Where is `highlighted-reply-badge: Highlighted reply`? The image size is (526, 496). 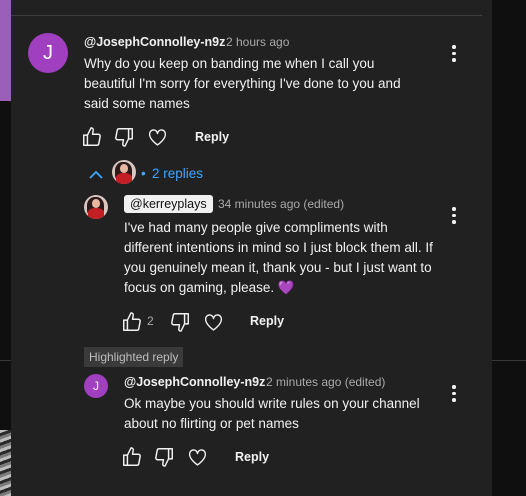
highlighted-reply-badge: Highlighted reply is located at coordinates (134, 357).